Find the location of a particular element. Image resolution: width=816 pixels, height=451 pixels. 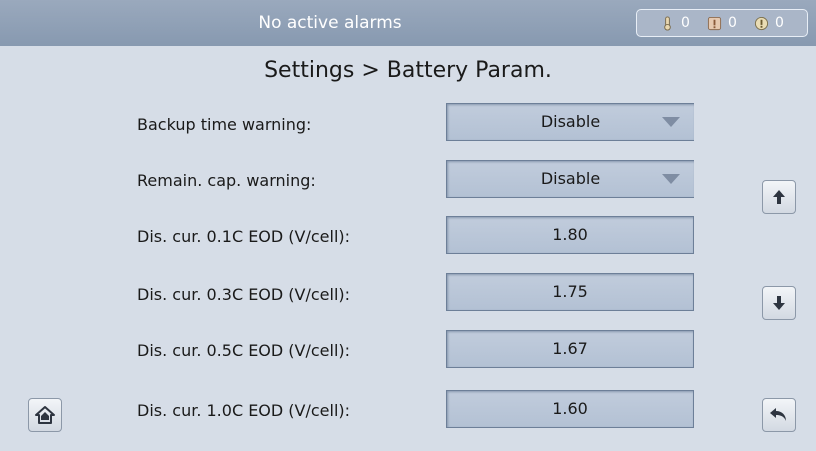

back-button is located at coordinates (779, 415).